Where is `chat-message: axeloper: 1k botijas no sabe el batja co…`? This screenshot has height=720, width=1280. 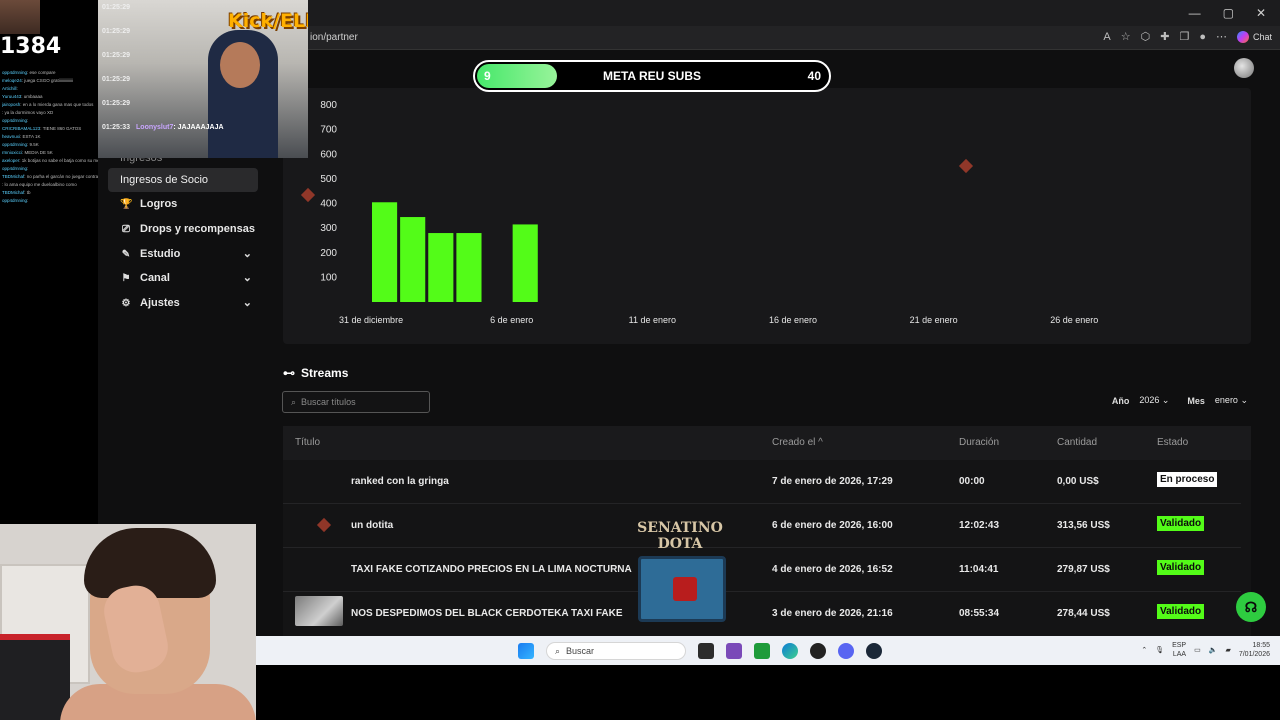
chat-message: axeloper: 1k botijas no sabe el batja co… is located at coordinates (50, 160).